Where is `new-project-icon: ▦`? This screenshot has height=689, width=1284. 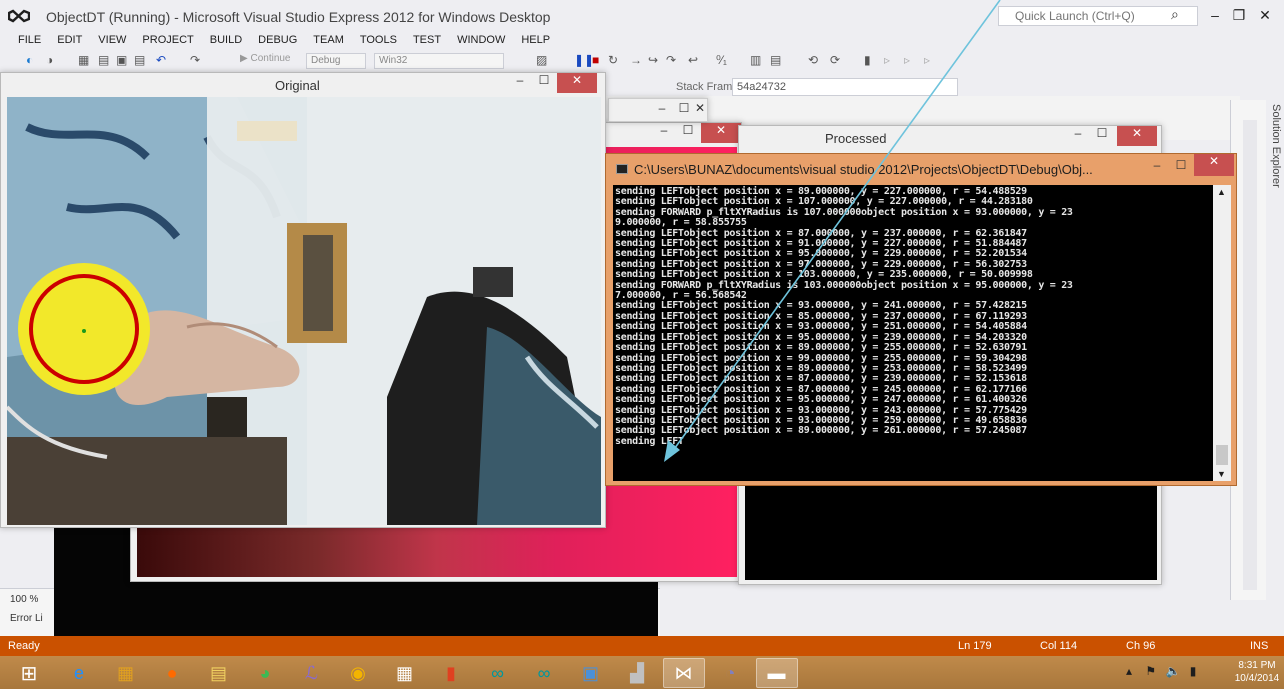
new-project-icon: ▦ is located at coordinates (83, 61).